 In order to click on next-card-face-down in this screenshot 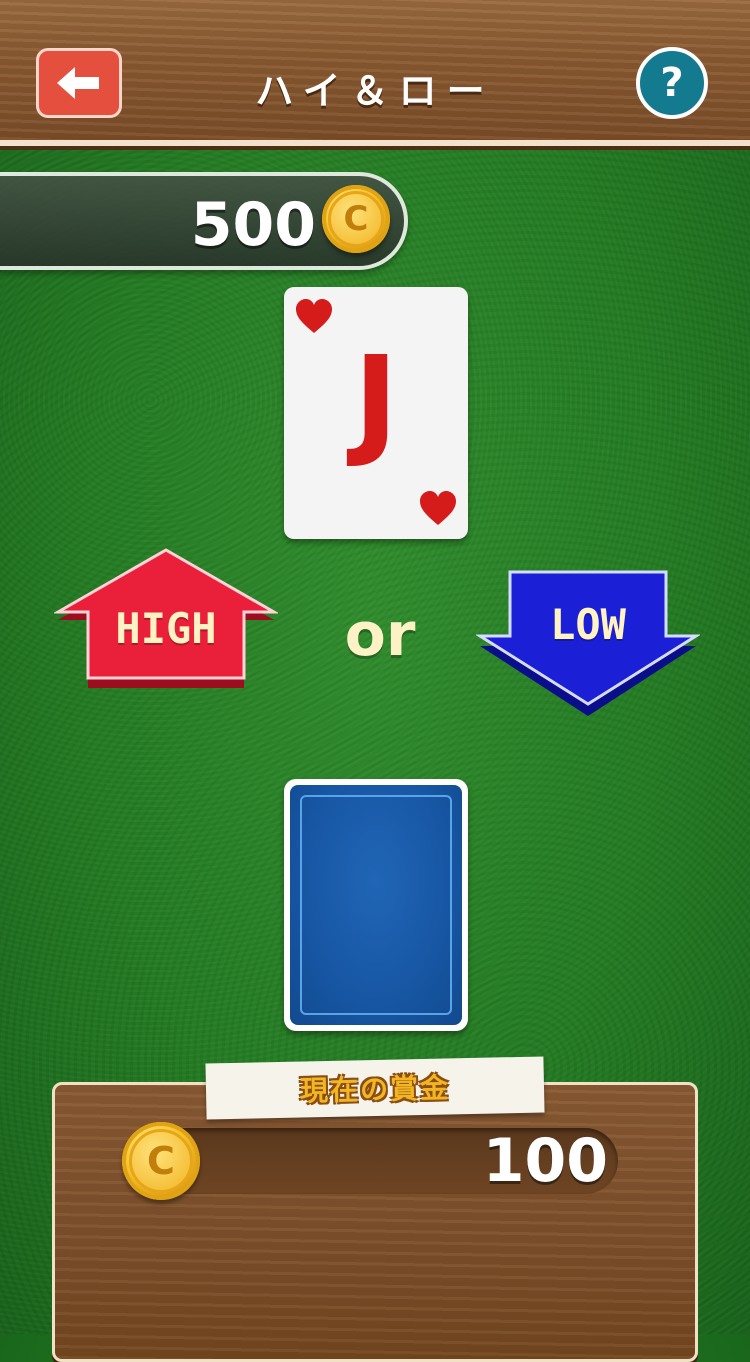, I will do `click(376, 905)`.